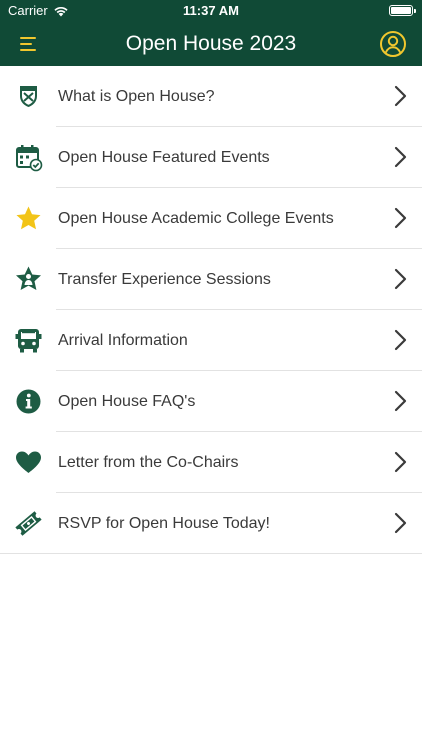 Image resolution: width=422 pixels, height=750 pixels. I want to click on calendar-check-icon, so click(29, 158).